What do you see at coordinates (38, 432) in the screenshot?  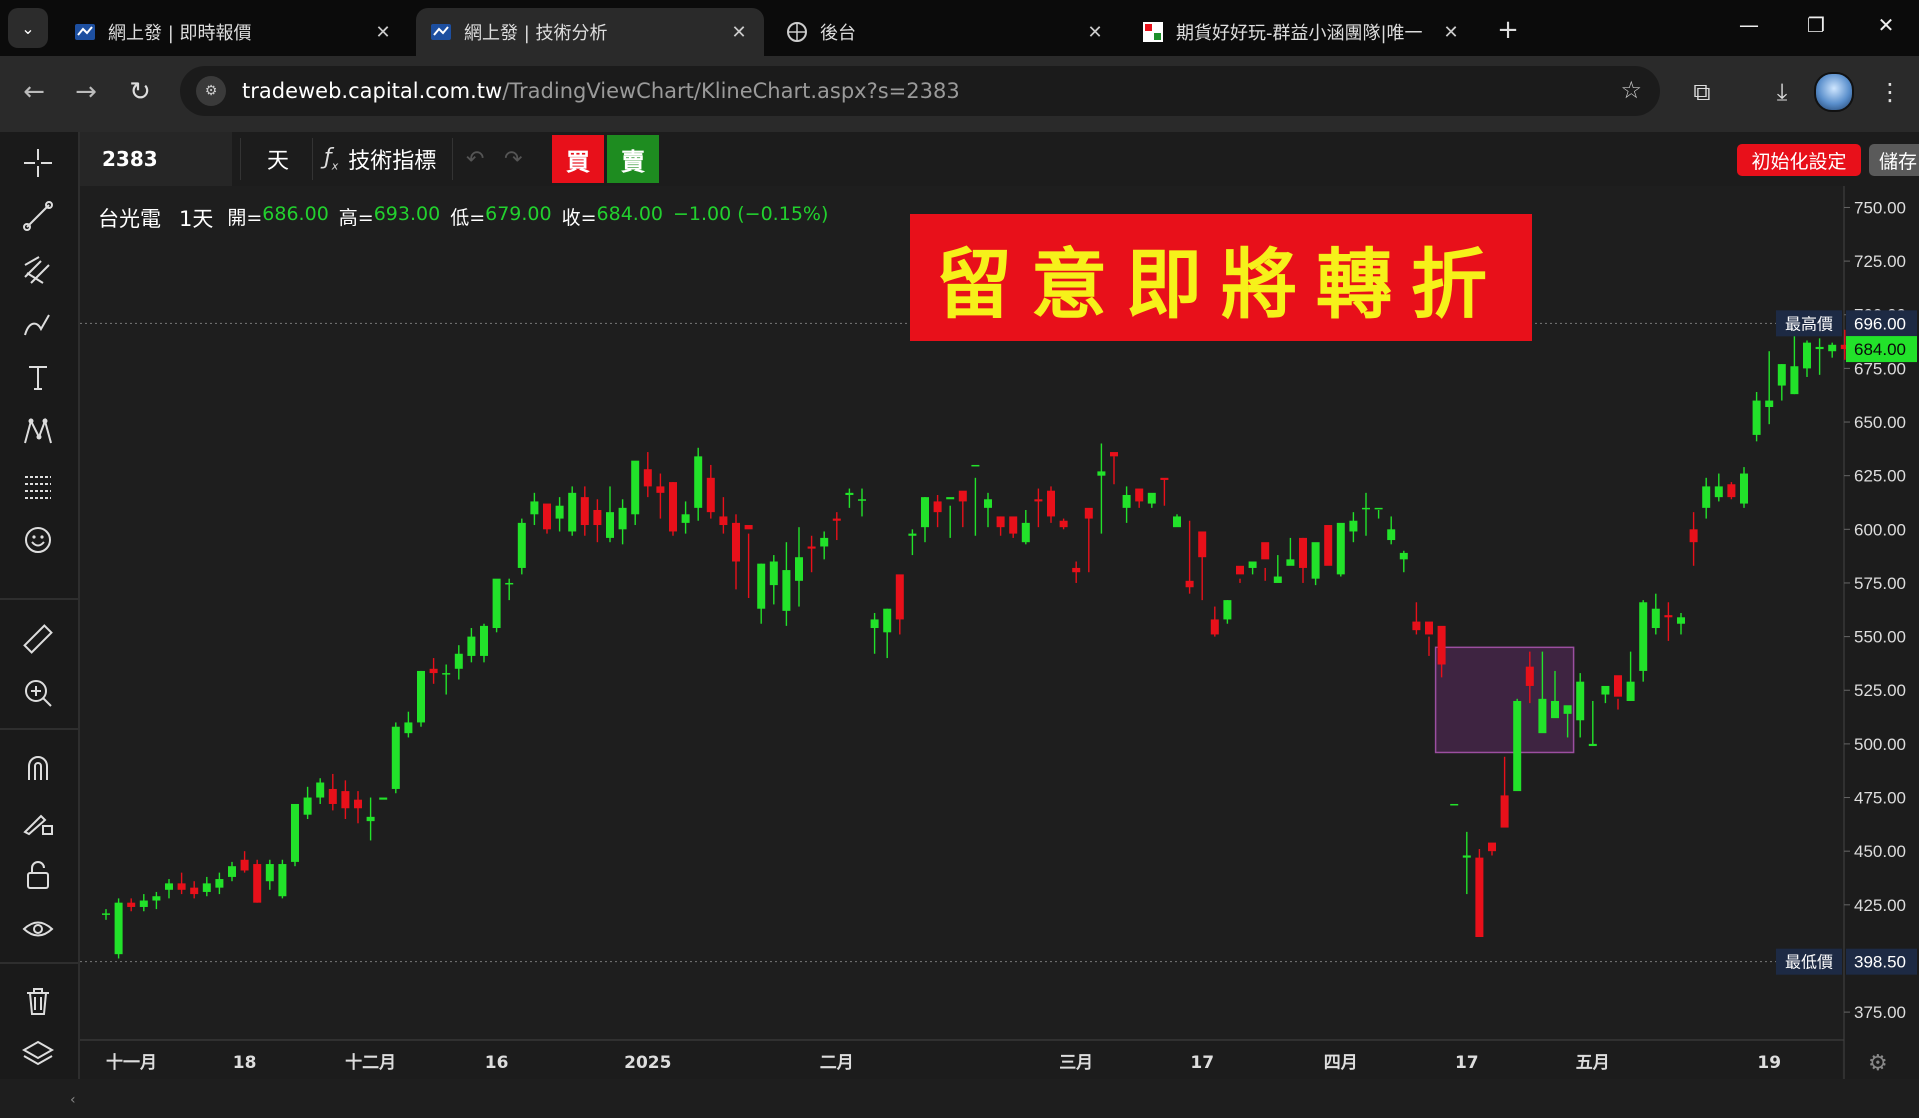 I see `pattern-tool` at bounding box center [38, 432].